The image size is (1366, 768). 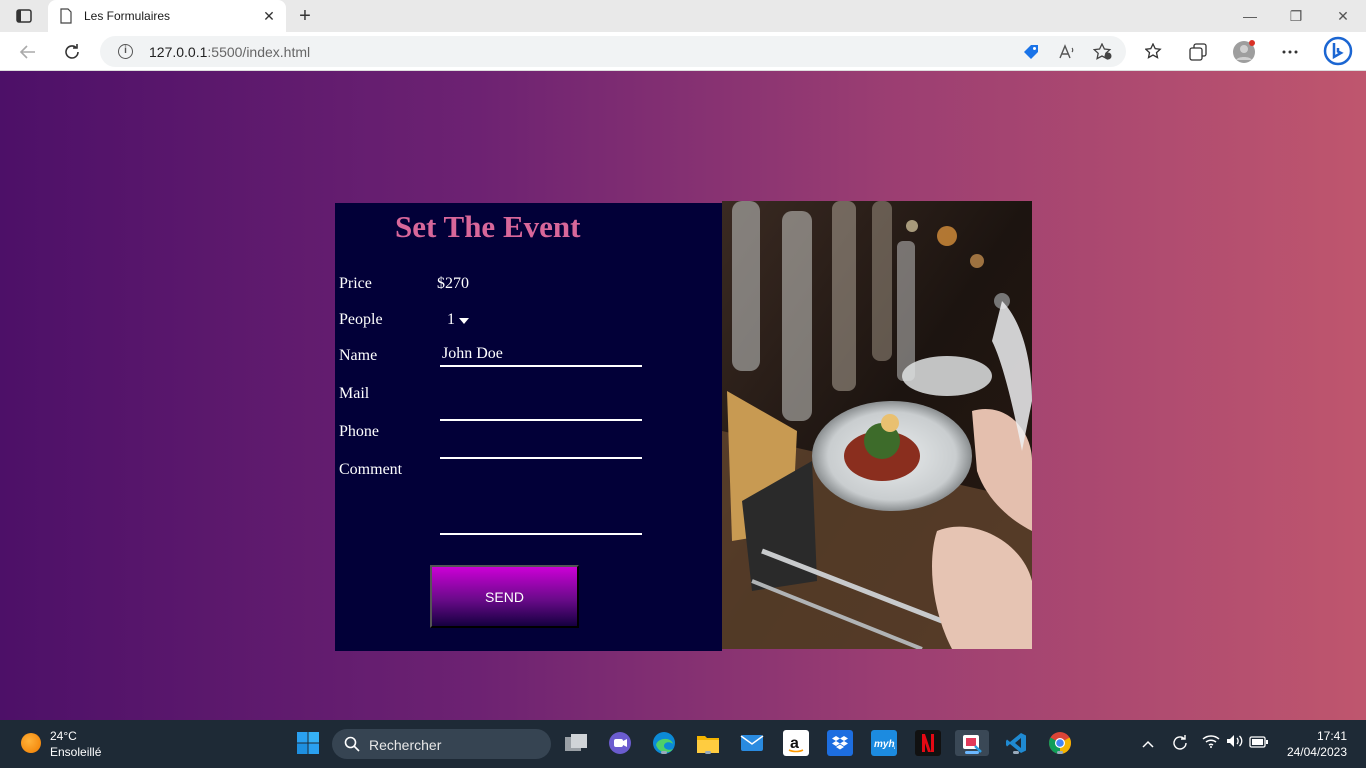 What do you see at coordinates (541, 356) in the screenshot?
I see `name-input: John Doe` at bounding box center [541, 356].